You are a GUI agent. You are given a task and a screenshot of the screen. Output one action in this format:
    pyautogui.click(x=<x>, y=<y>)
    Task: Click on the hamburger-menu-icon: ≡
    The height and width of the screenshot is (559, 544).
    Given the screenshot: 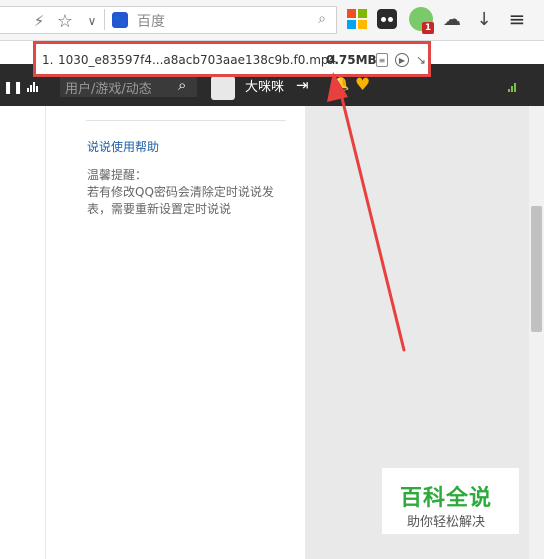 What is the action you would take?
    pyautogui.click(x=517, y=19)
    